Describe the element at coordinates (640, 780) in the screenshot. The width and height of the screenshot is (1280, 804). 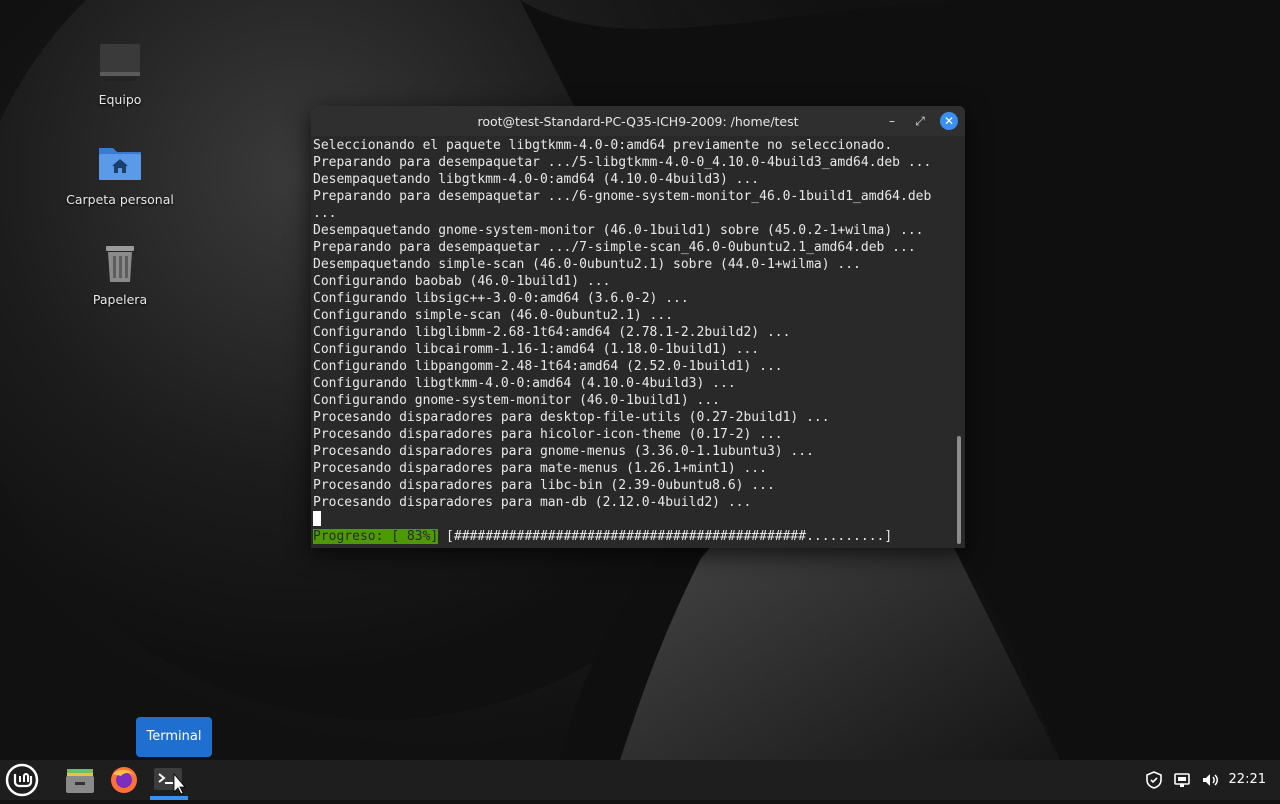
I see `taskbar-panel: 22:21` at that location.